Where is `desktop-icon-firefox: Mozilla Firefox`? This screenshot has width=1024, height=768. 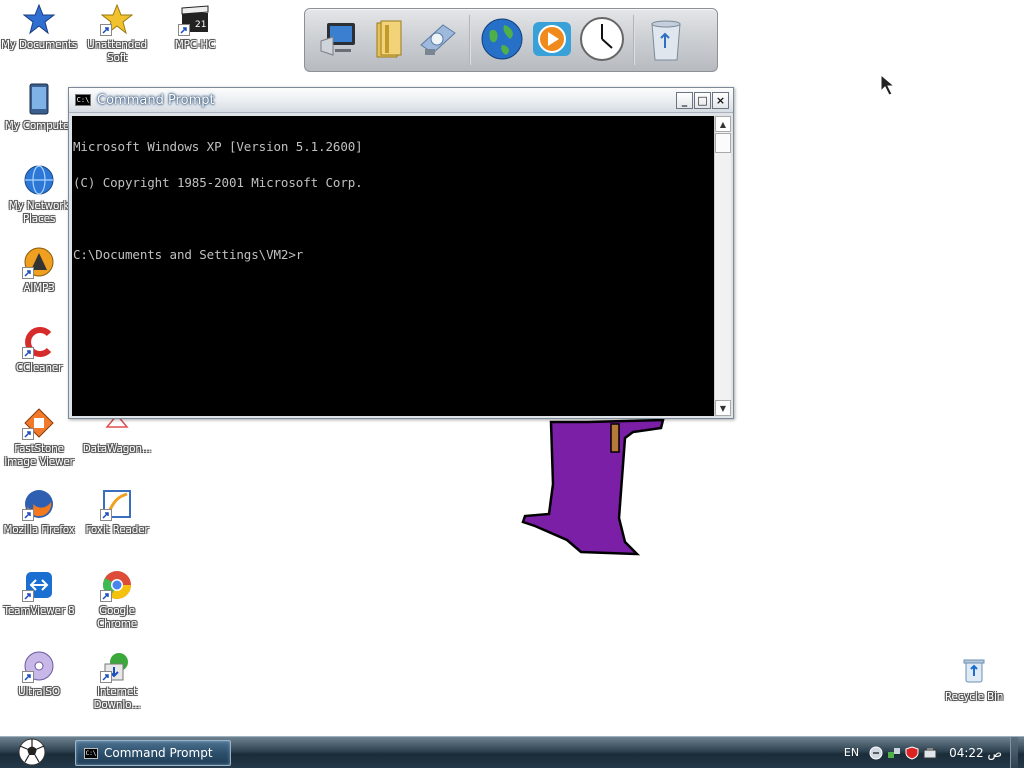 desktop-icon-firefox: Mozilla Firefox is located at coordinates (39, 512).